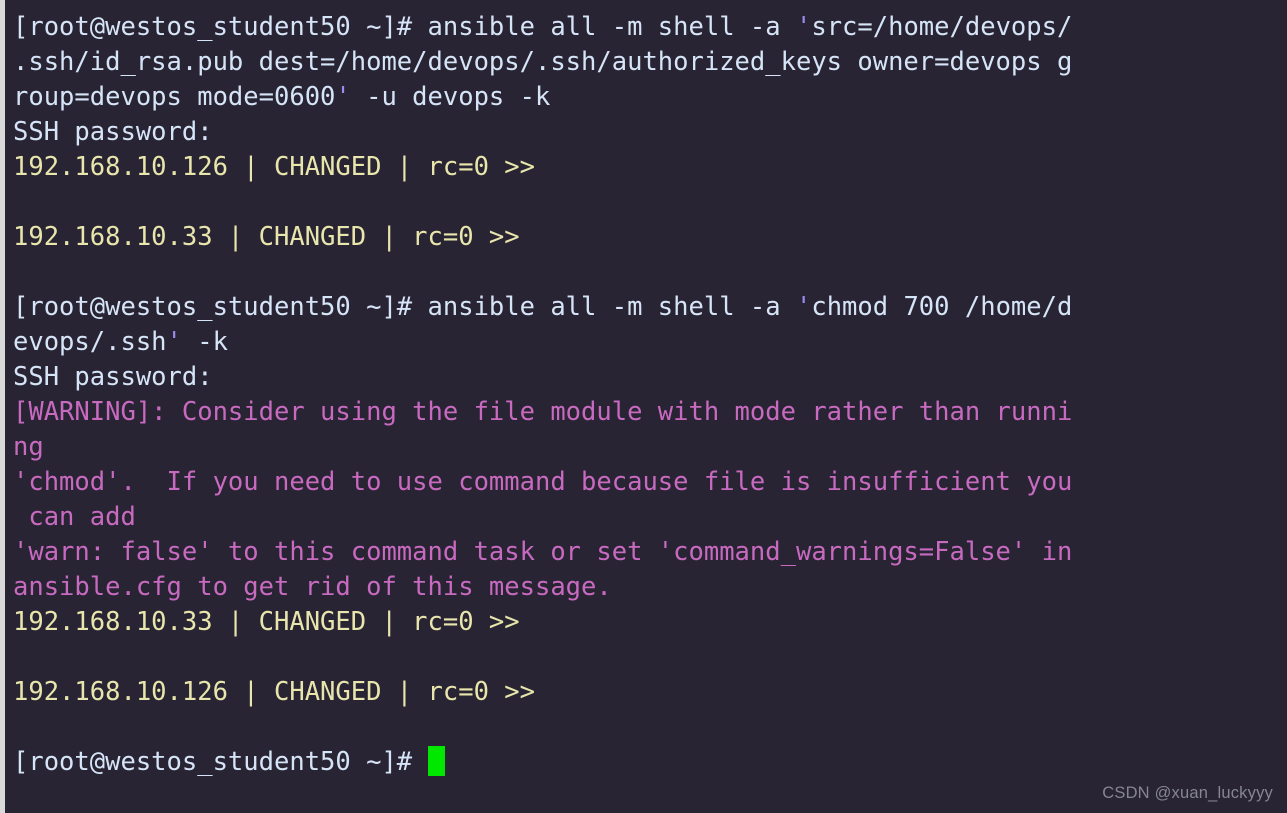 The height and width of the screenshot is (813, 1287). Describe the element at coordinates (942, 307) in the screenshot. I see `terminal-text-segment: chmod 700 /home/d` at that location.